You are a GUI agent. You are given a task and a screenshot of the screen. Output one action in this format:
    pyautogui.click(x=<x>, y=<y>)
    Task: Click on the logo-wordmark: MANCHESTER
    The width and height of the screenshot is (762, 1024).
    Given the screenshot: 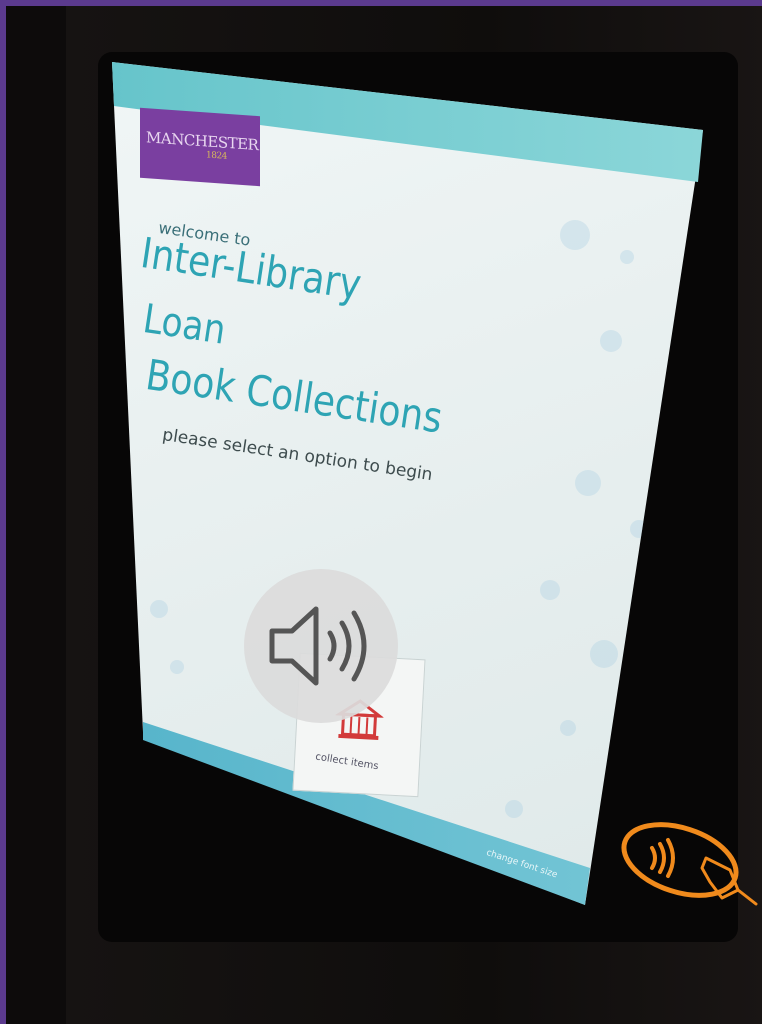 What is the action you would take?
    pyautogui.click(x=202, y=141)
    